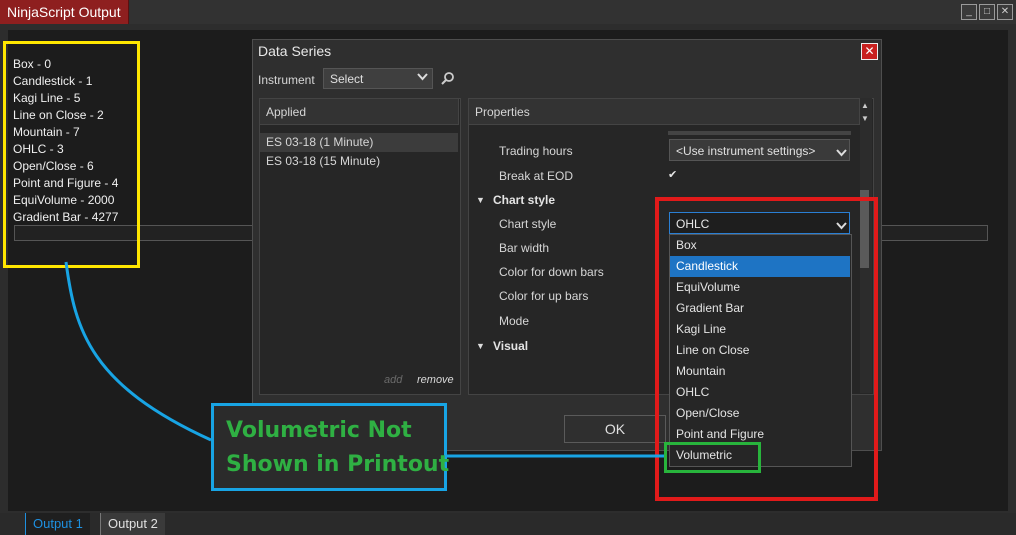  What do you see at coordinates (319, 430) in the screenshot?
I see `annotation-line: Volumetric Not` at bounding box center [319, 430].